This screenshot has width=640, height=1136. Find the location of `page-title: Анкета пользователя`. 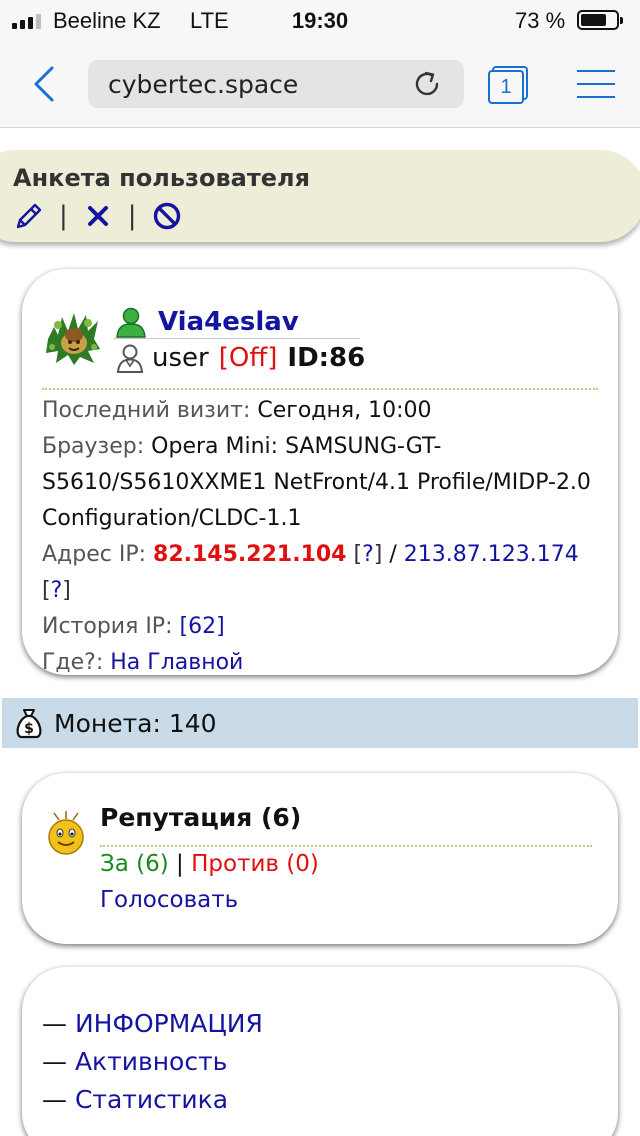

page-title: Анкета пользователя is located at coordinates (161, 178).